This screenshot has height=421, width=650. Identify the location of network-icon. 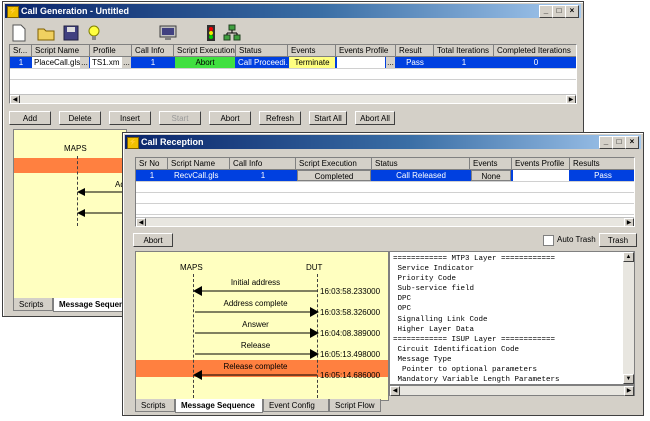
(232, 33).